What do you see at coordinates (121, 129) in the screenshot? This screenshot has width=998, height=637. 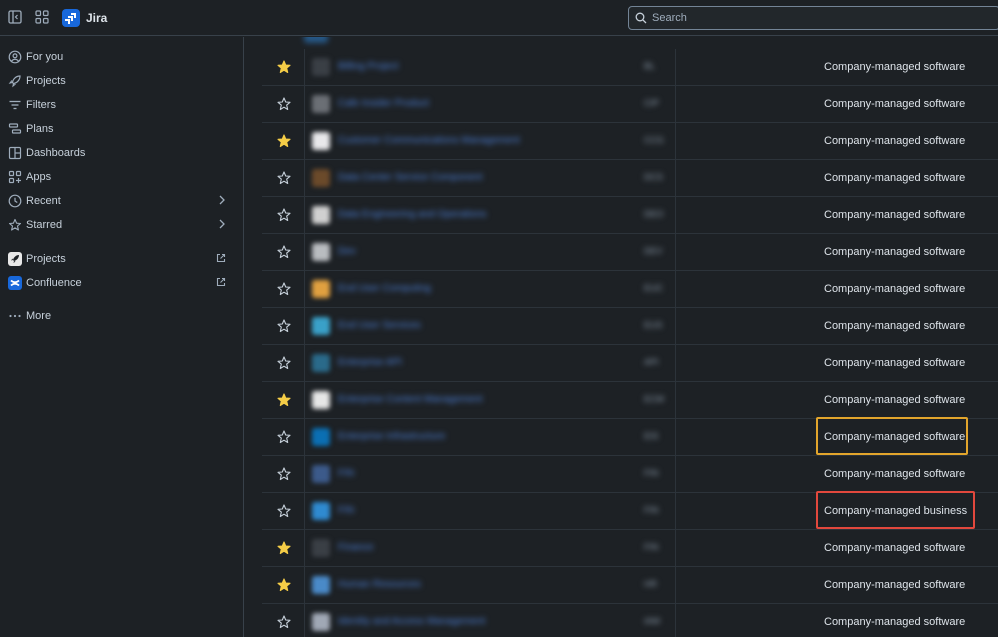 I see `sidebar-item-plans: Plans` at bounding box center [121, 129].